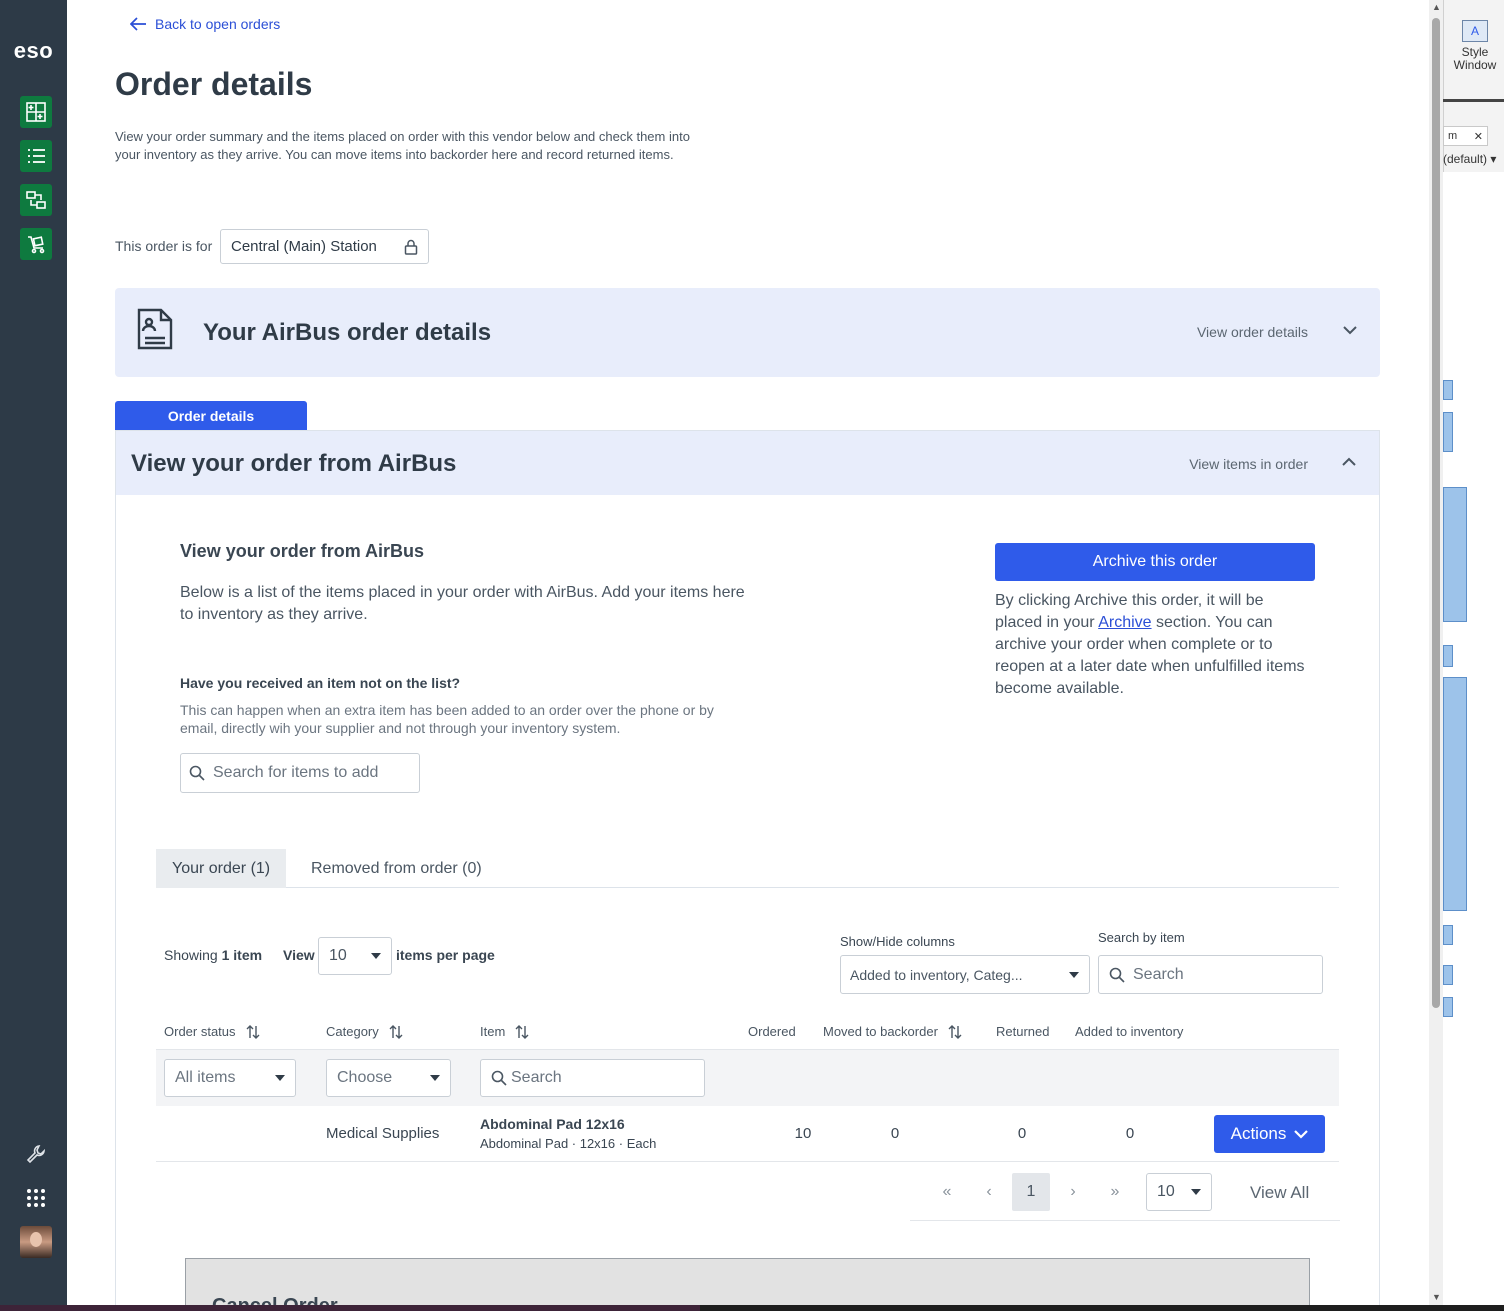 This screenshot has width=1504, height=1311. Describe the element at coordinates (1248, 464) in the screenshot. I see `view-items-toggle: View items in order` at that location.